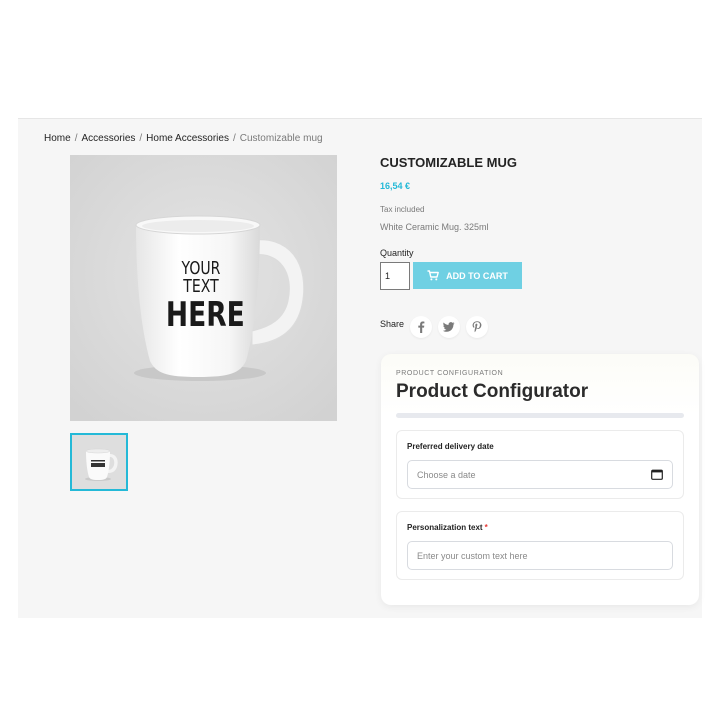 This screenshot has width=720, height=720. Describe the element at coordinates (421, 327) in the screenshot. I see `facebook-icon` at that location.